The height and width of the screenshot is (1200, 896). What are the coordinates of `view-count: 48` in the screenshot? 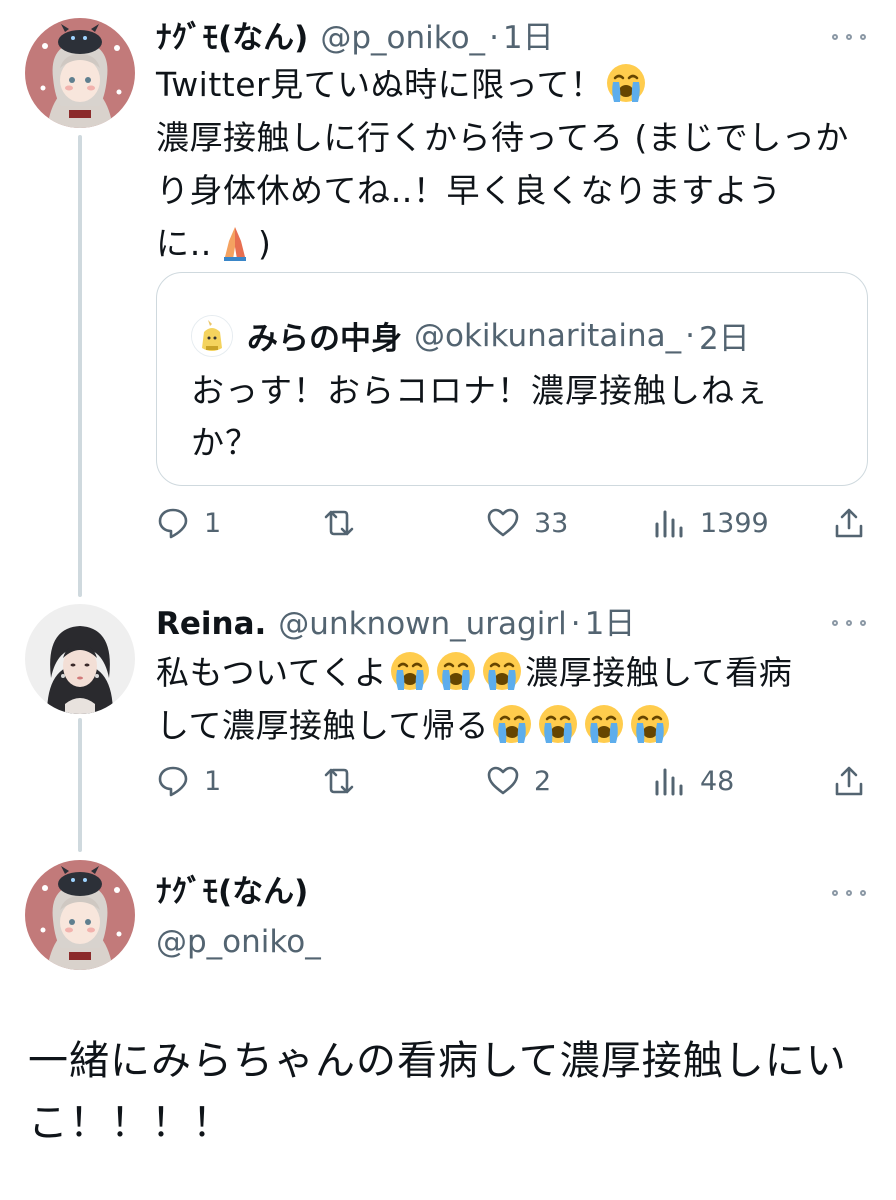 It's located at (717, 781).